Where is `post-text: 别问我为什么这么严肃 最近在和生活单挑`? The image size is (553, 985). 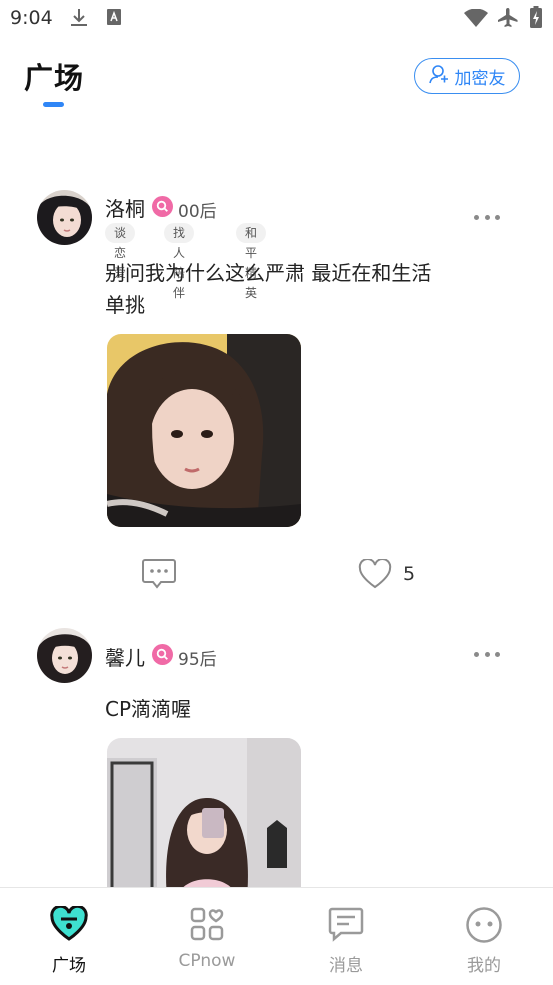
post-text: 别问我为什么这么严肃 最近在和生活单挑 is located at coordinates (268, 289).